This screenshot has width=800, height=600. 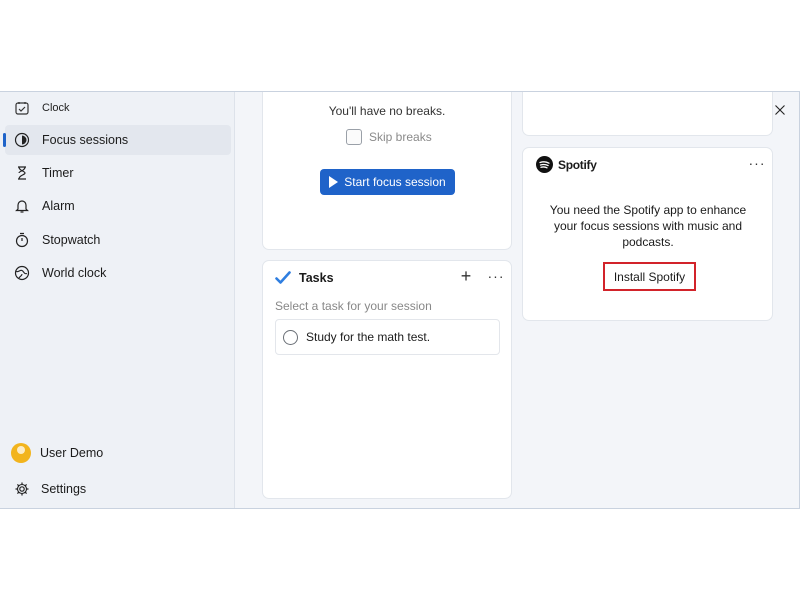 What do you see at coordinates (72, 453) in the screenshot?
I see `user-name: User Demo` at bounding box center [72, 453].